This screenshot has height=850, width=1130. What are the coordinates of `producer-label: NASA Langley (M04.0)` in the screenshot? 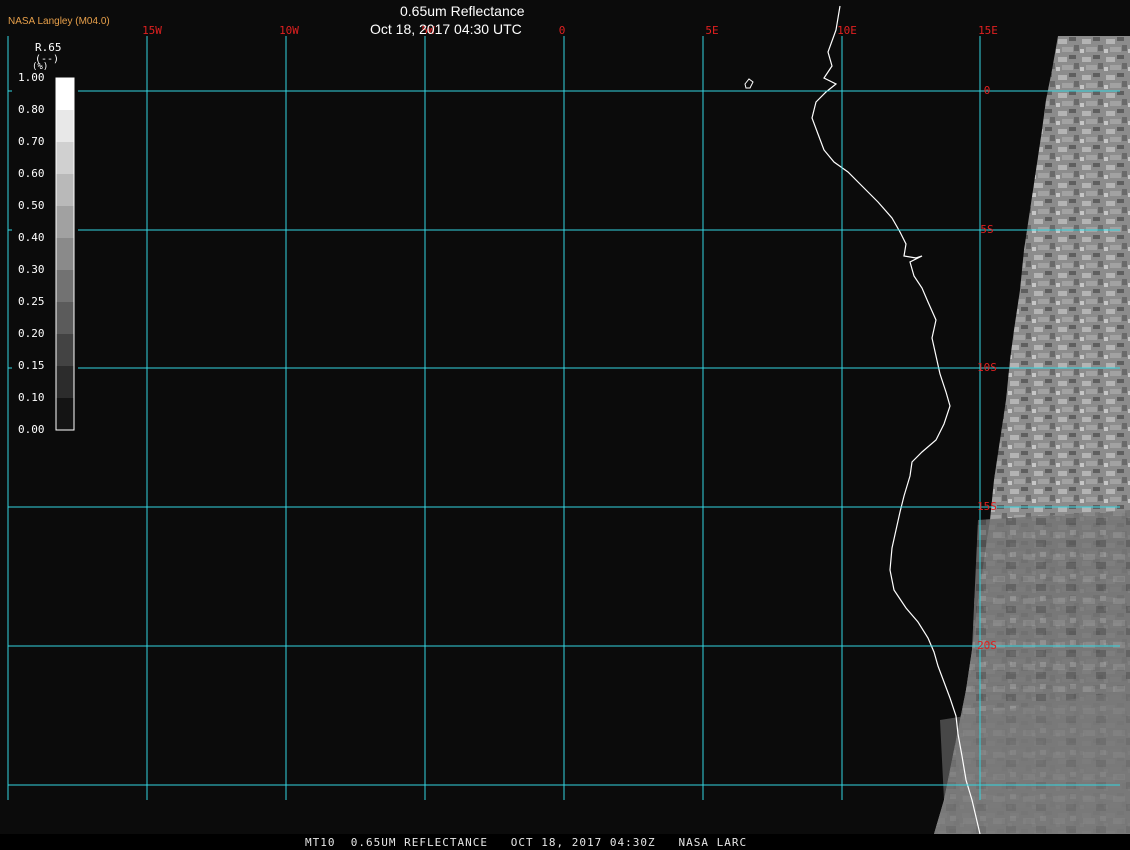 It's located at (59, 21).